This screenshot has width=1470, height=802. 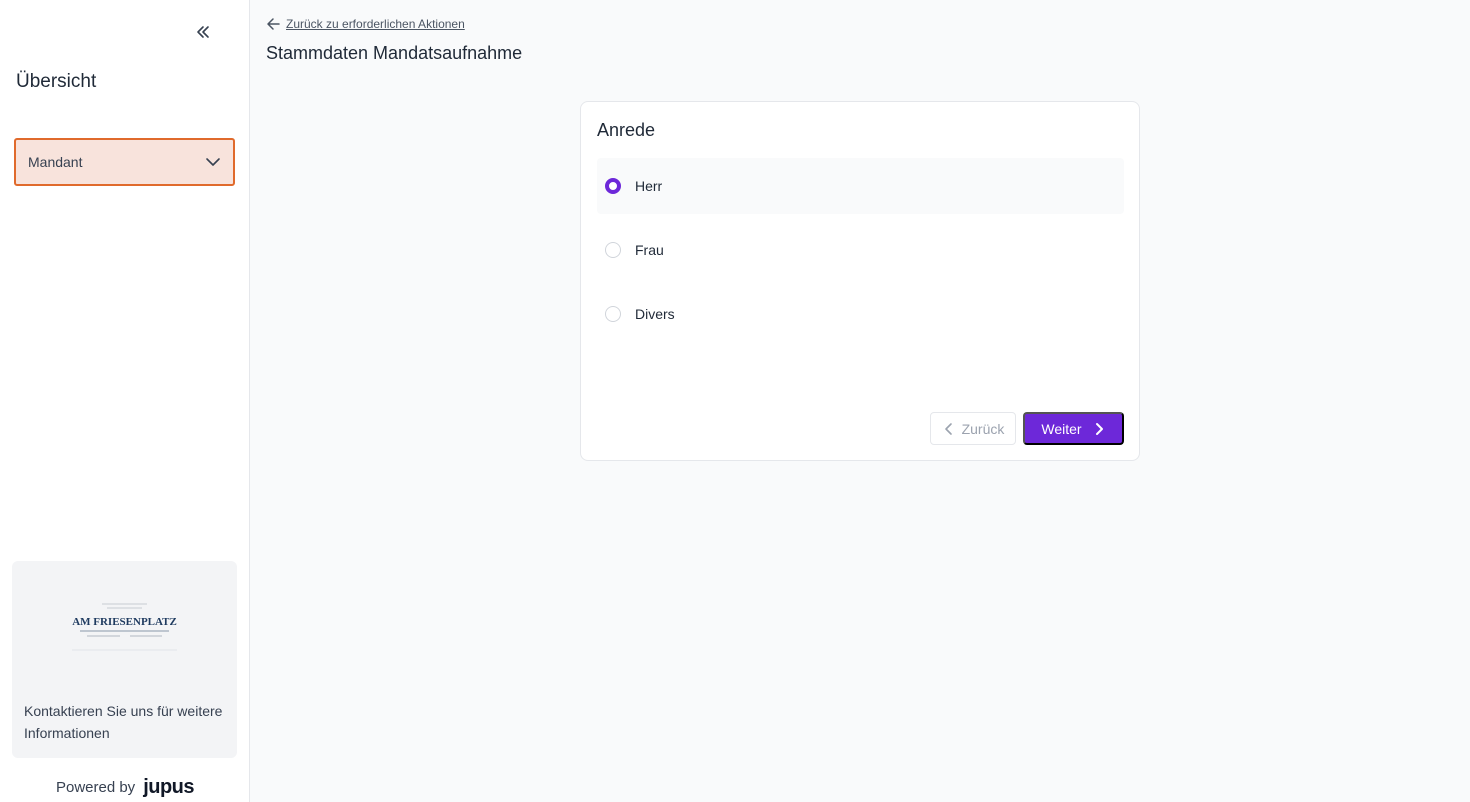 I want to click on radio-herr, so click(x=613, y=186).